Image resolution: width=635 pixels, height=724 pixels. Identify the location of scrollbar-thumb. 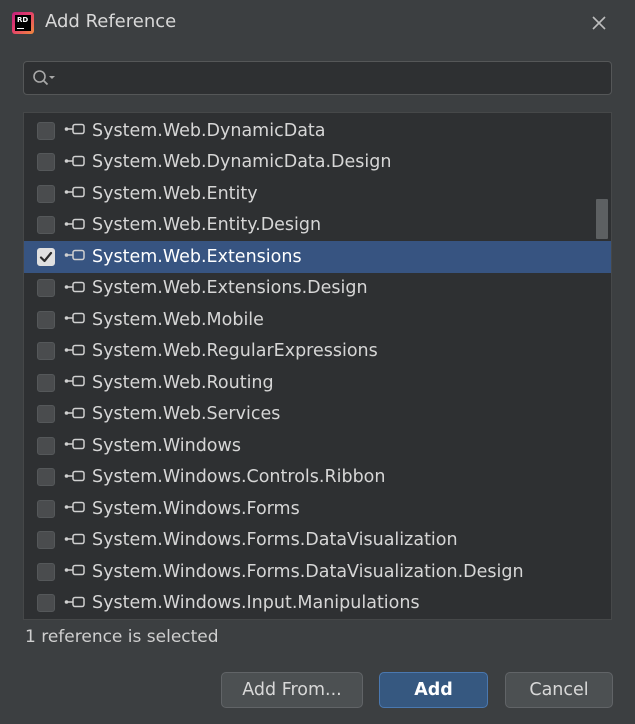
(602, 219).